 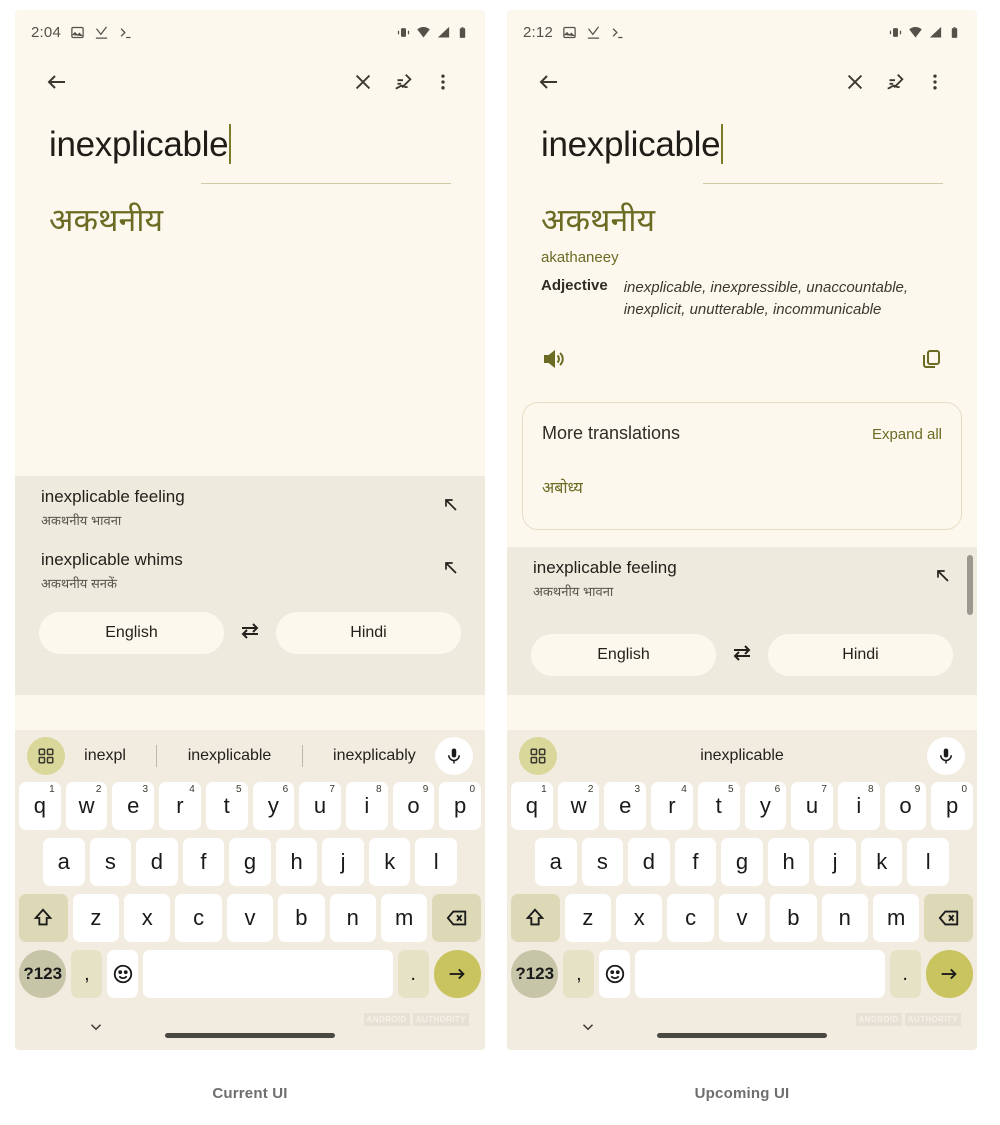 I want to click on speaker-icon, so click(x=553, y=361).